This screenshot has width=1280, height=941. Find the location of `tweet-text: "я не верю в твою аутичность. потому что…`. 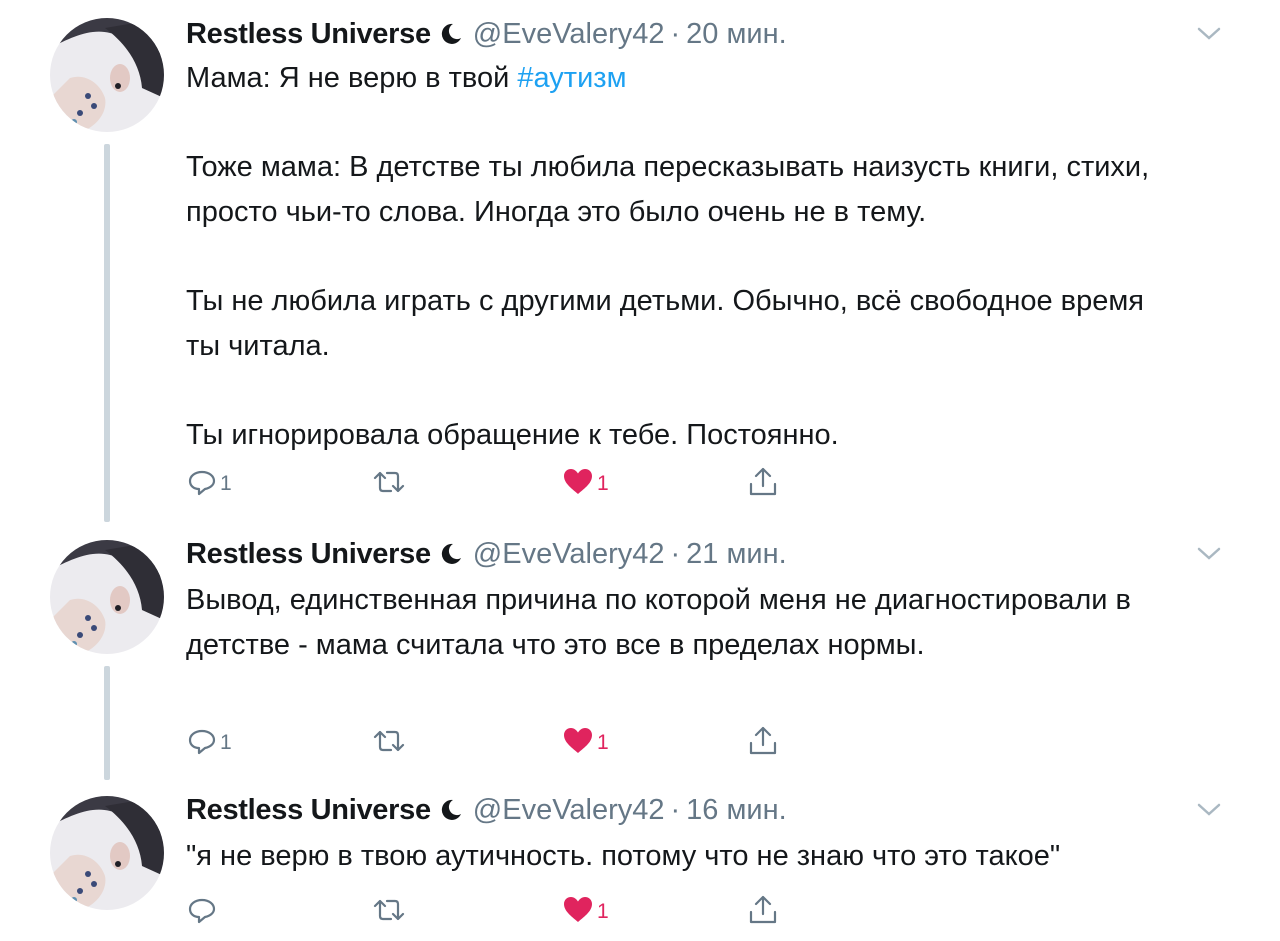

tweet-text: "я не верю в твою аутичность. потому что… is located at coordinates (623, 856).